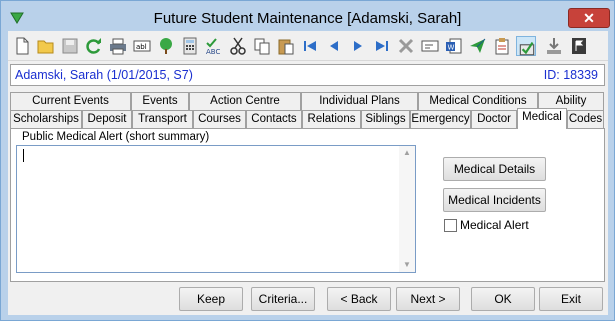  I want to click on tab-doctor: Doctor, so click(494, 119).